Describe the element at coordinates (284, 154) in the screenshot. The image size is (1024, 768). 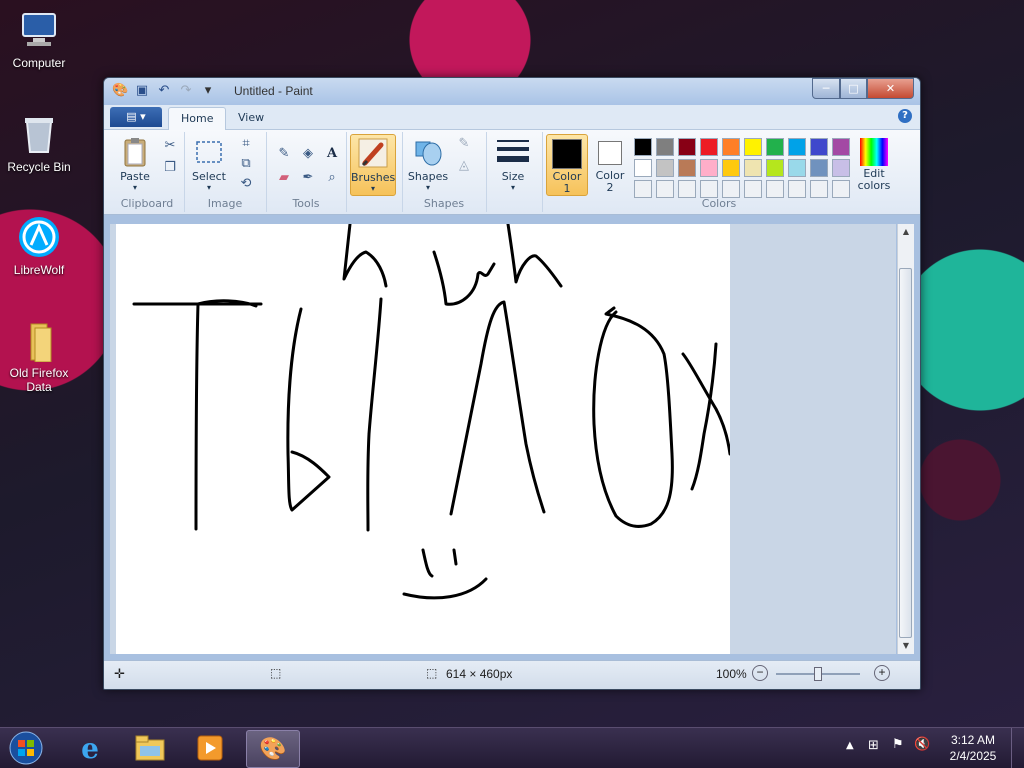
I see `pencil-icon: ✎` at that location.